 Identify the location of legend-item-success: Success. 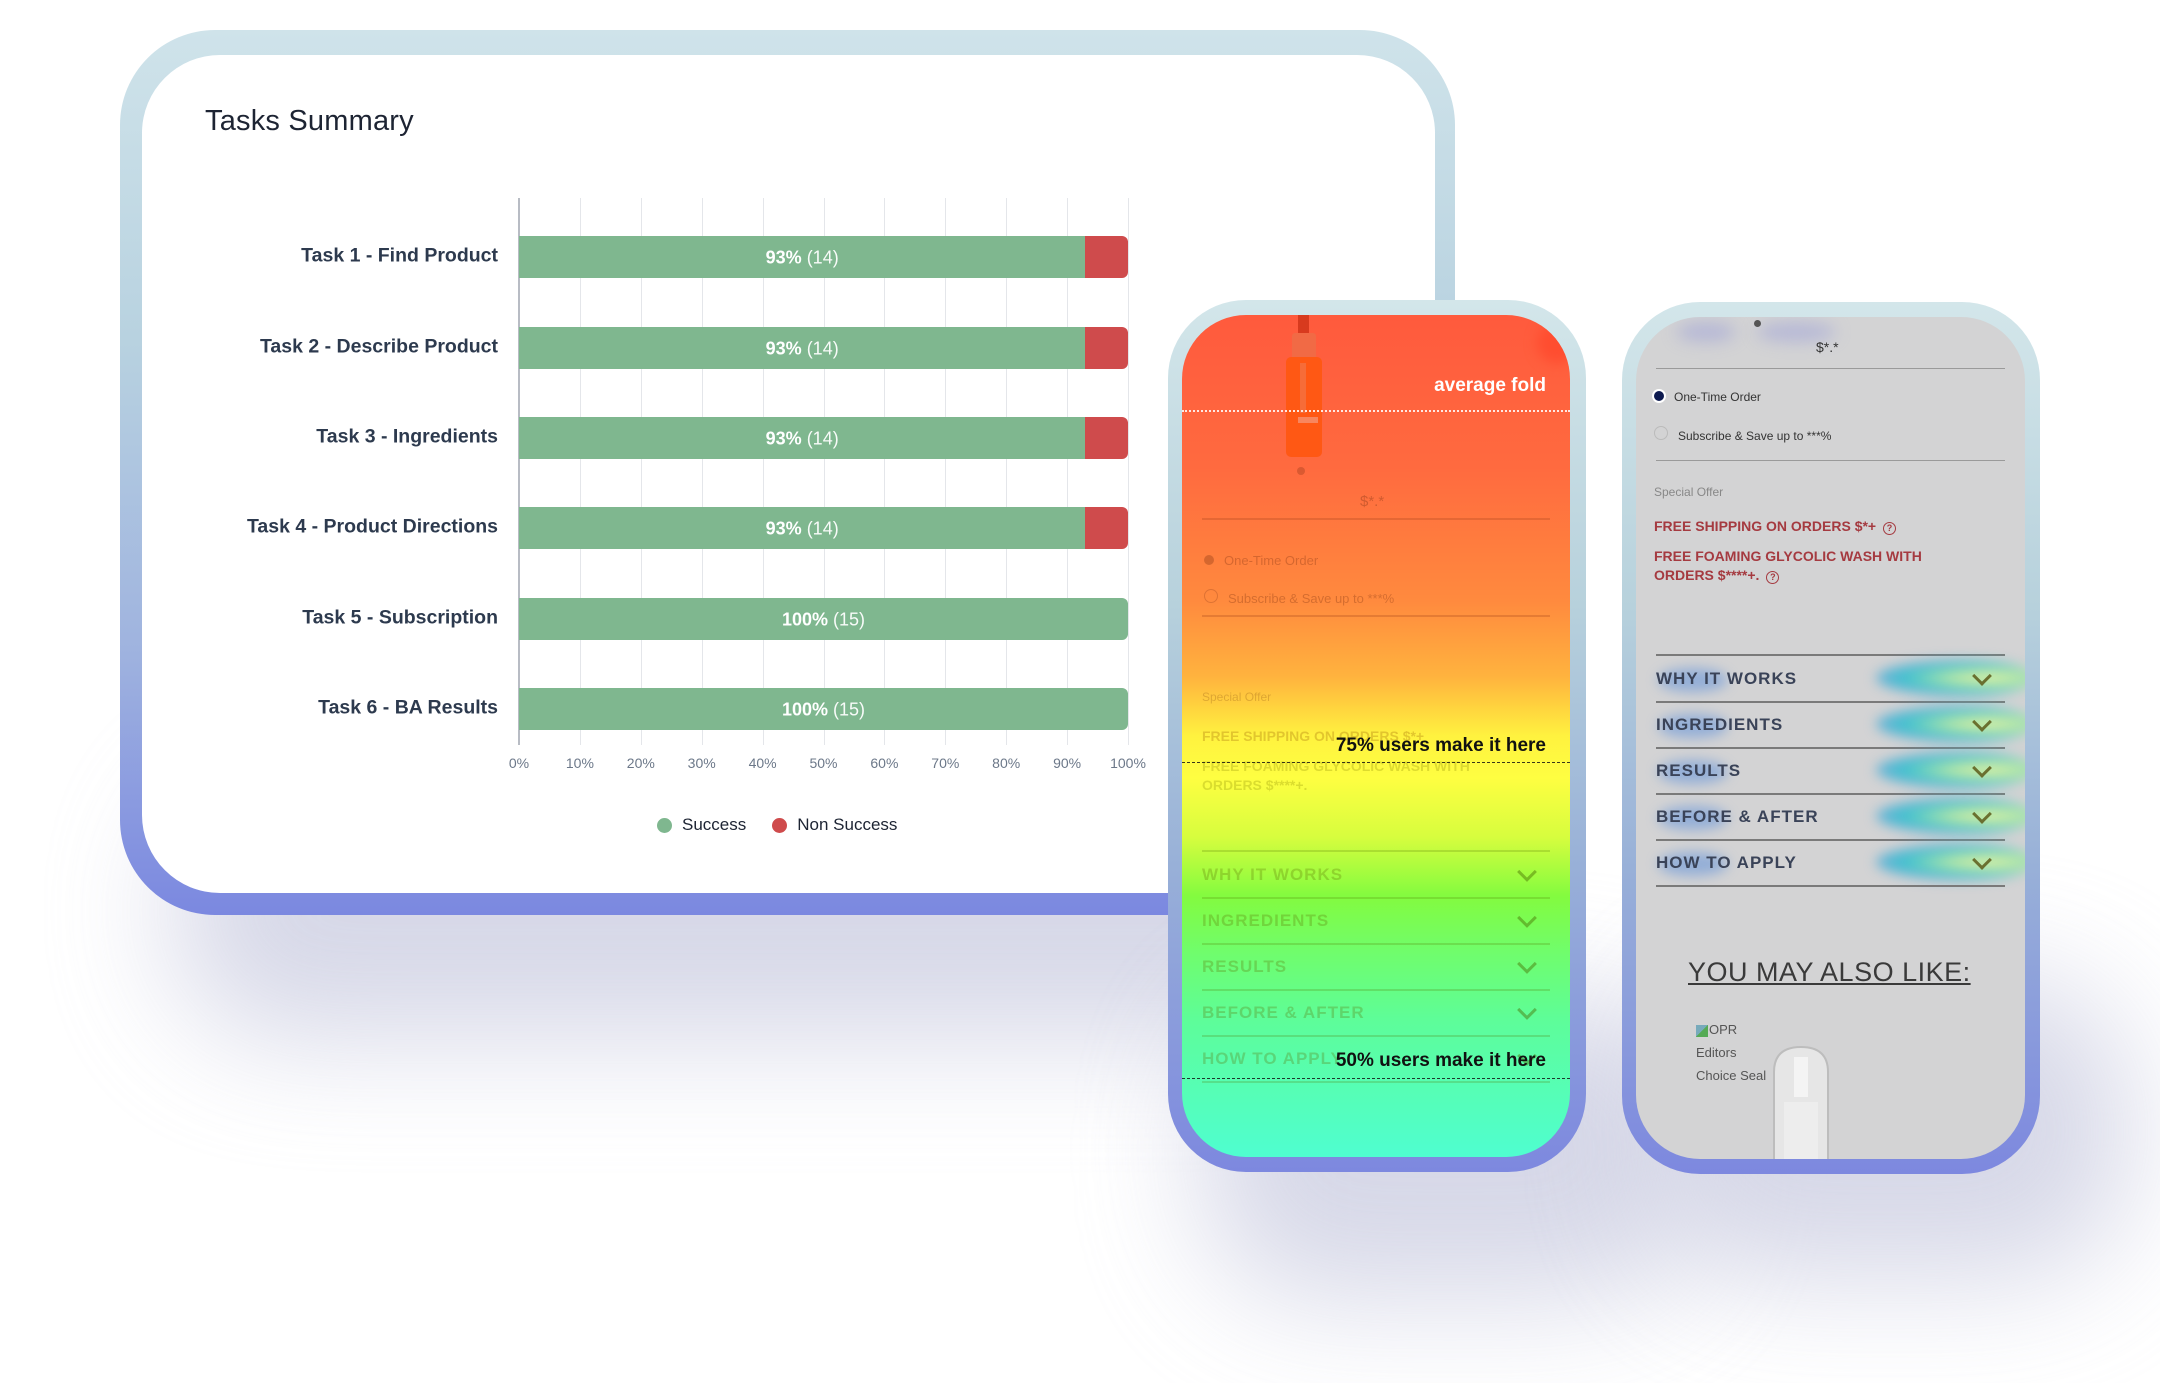
(701, 825).